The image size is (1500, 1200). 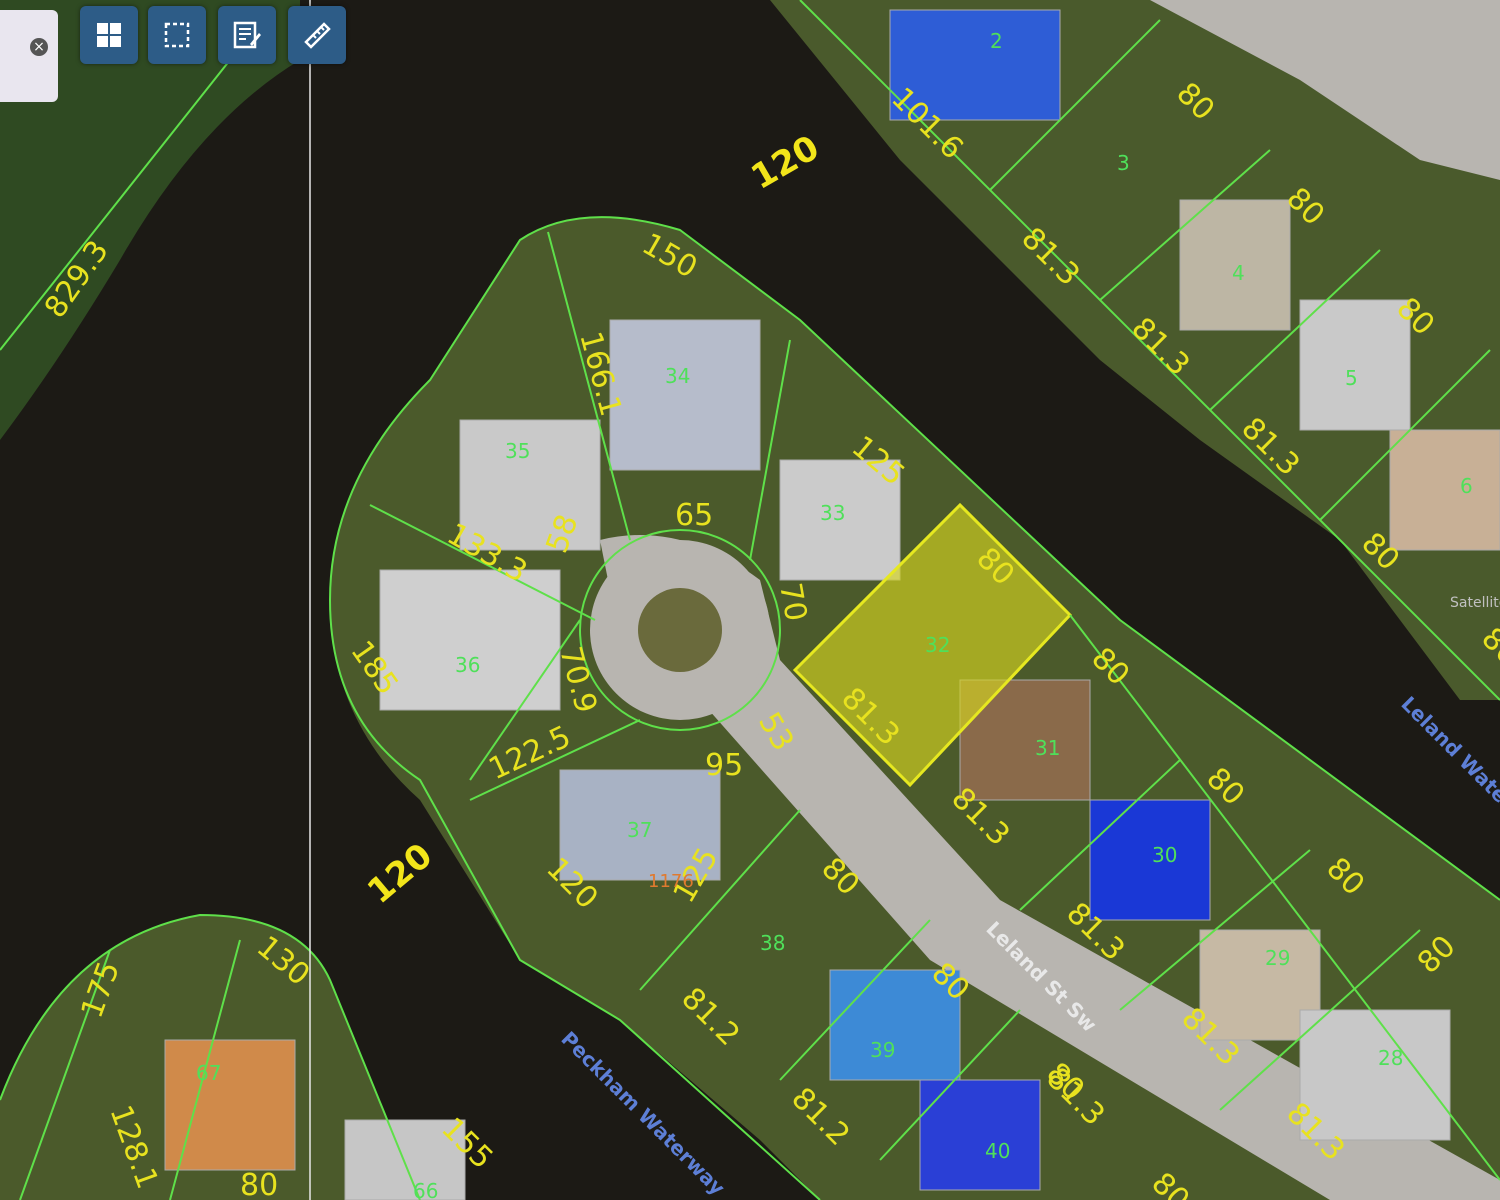 What do you see at coordinates (1238, 273) in the screenshot?
I see `lot-number: 4` at bounding box center [1238, 273].